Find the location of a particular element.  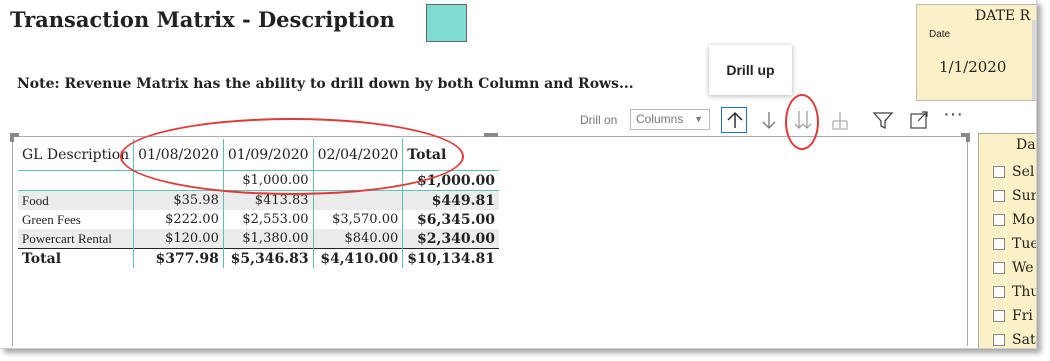

slicer-option: Mo is located at coordinates (1014, 224).